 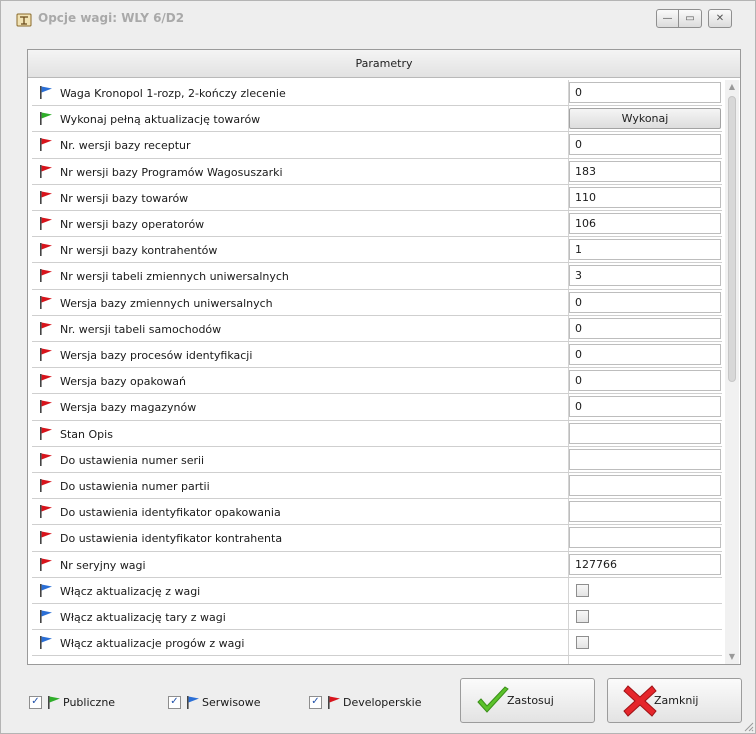 What do you see at coordinates (645, 197) in the screenshot?
I see `parameter-value-field: 110` at bounding box center [645, 197].